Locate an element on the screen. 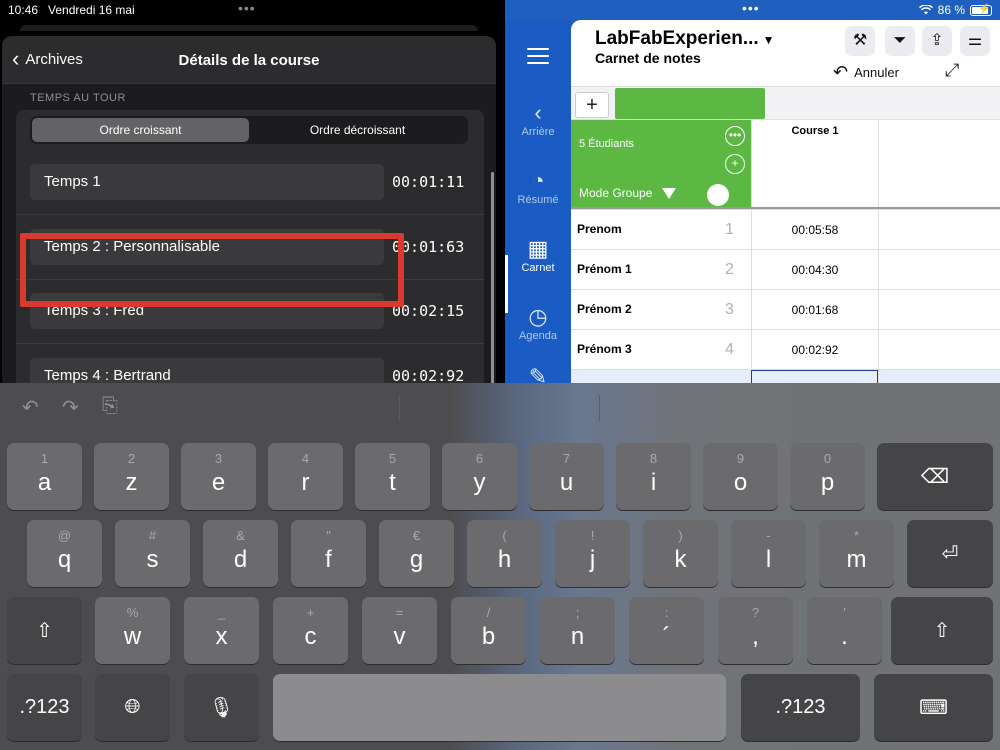 This screenshot has width=1000, height=750. dictation-key: 🎙︎ is located at coordinates (221, 707).